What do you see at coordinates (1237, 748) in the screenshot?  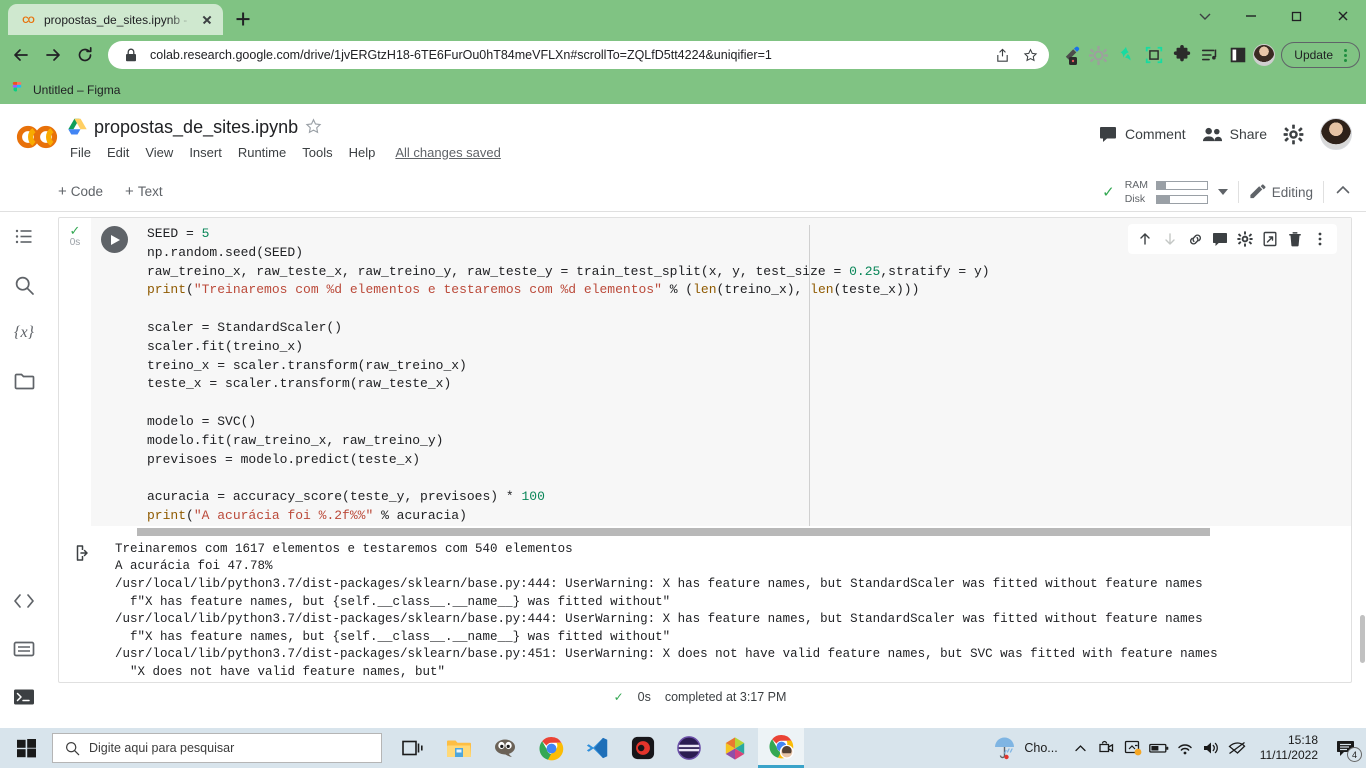 I see `no-internet-tray-icon` at bounding box center [1237, 748].